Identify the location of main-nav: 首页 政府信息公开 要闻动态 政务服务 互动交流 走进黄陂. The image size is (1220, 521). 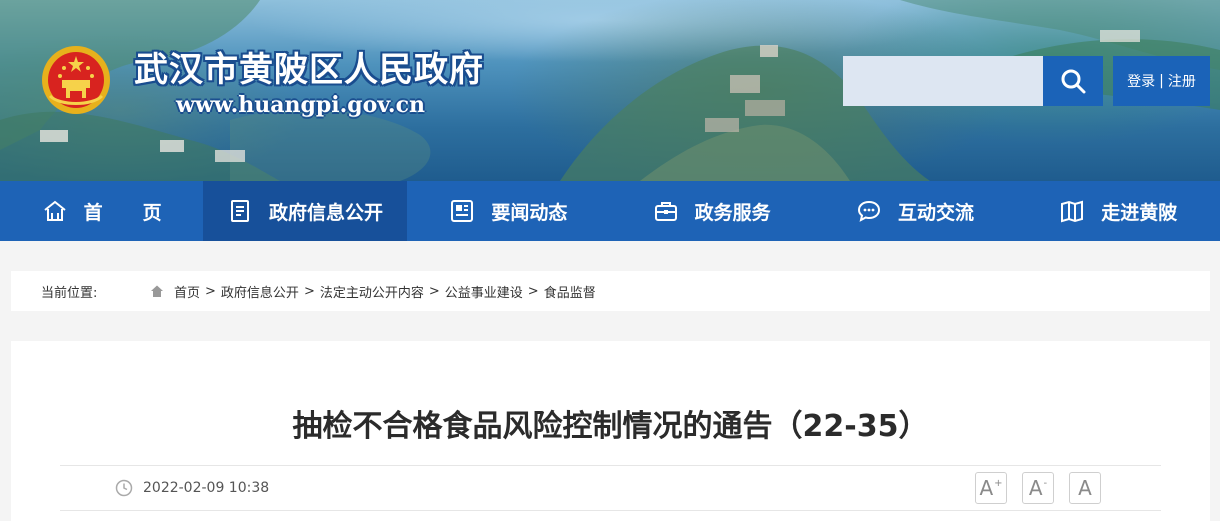
(610, 211).